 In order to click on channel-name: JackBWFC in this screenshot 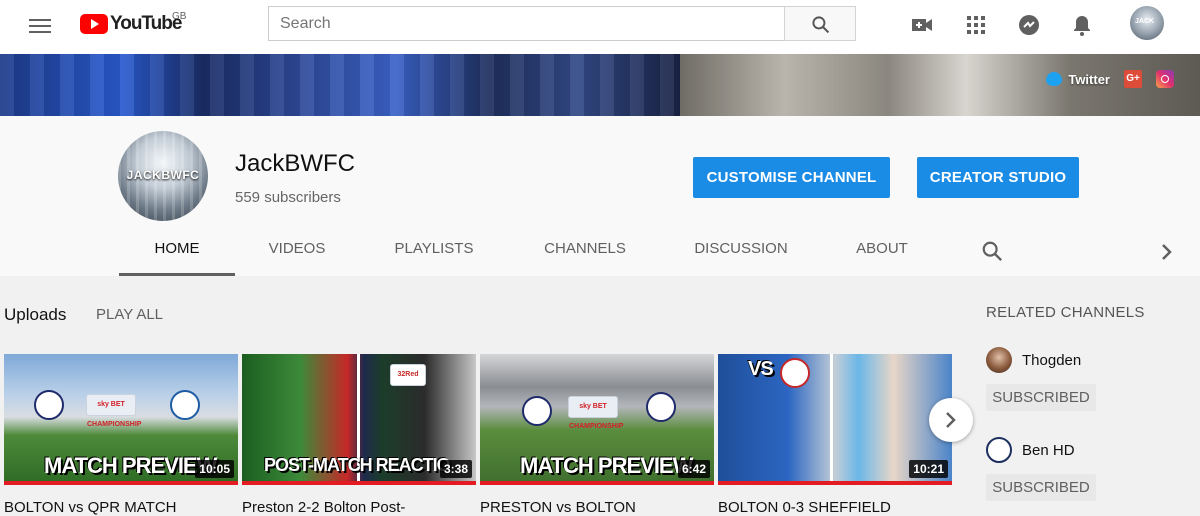, I will do `click(295, 163)`.